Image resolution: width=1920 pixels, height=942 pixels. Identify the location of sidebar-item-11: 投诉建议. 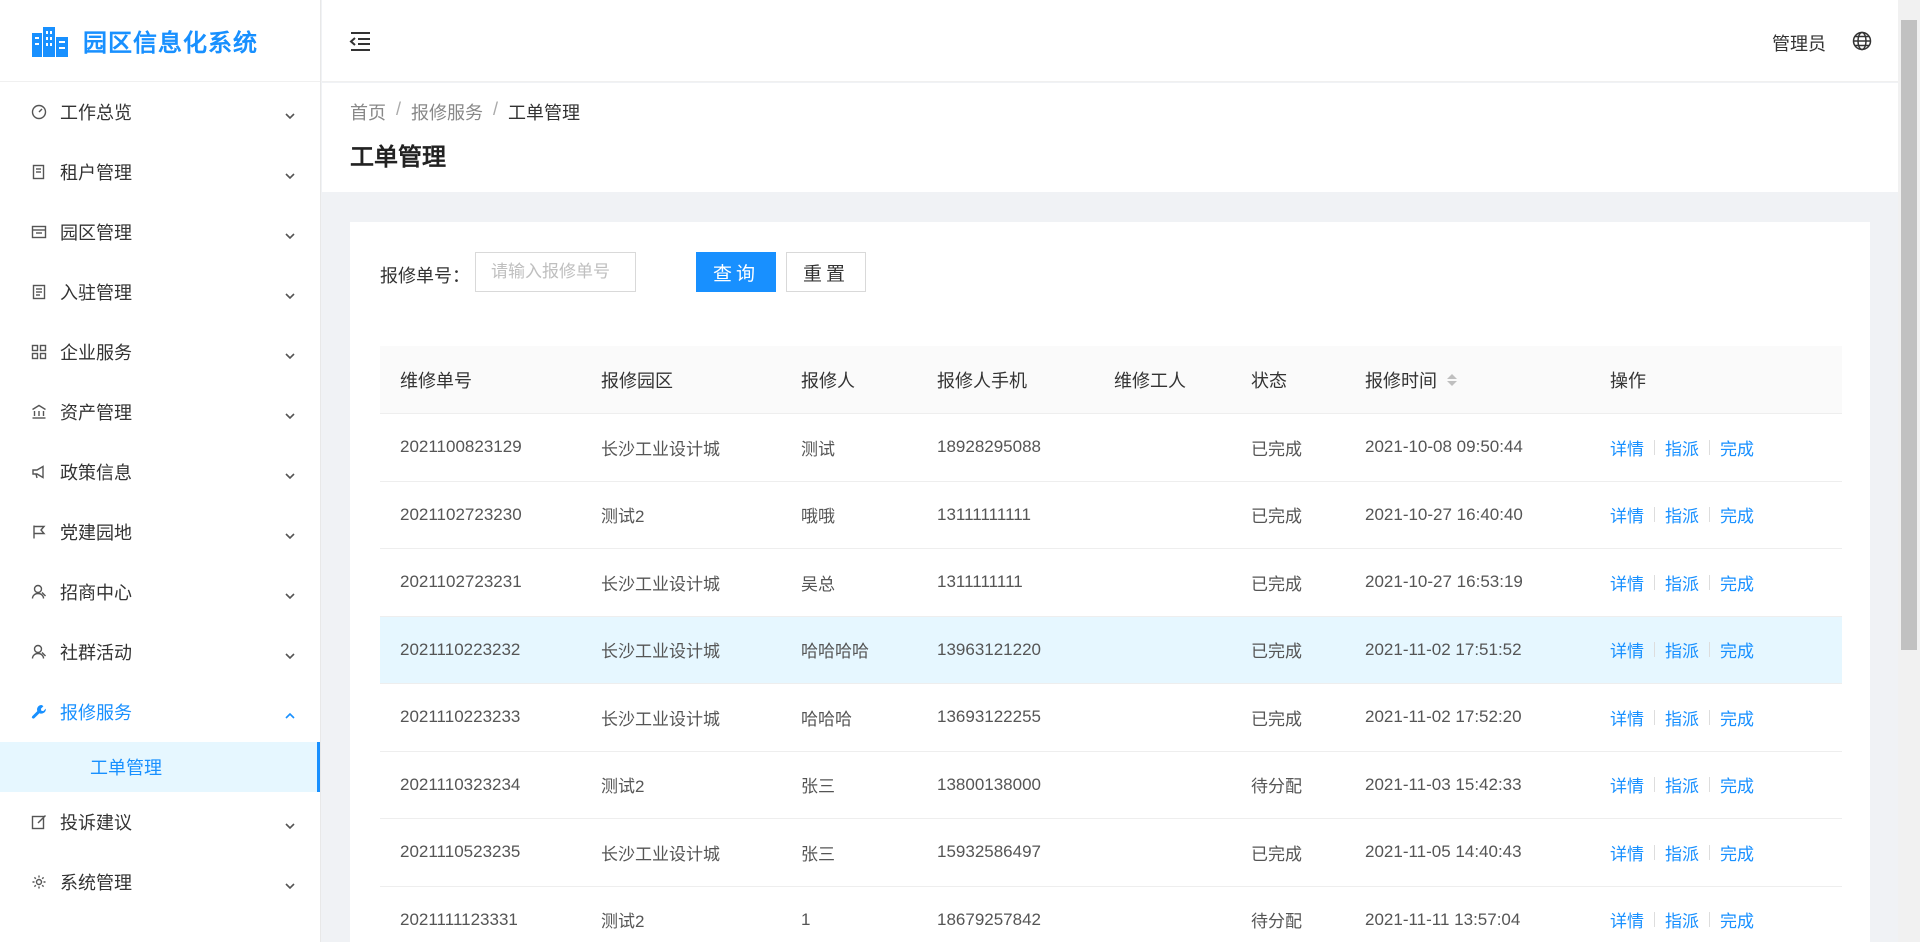
(160, 822).